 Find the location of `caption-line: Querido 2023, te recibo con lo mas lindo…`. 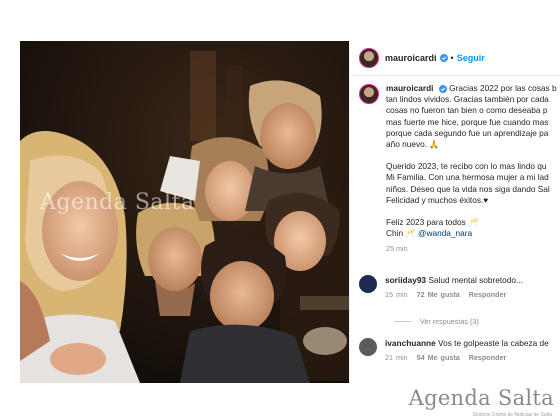

caption-line: Querido 2023, te recibo con lo mas lindo… is located at coordinates (466, 166).